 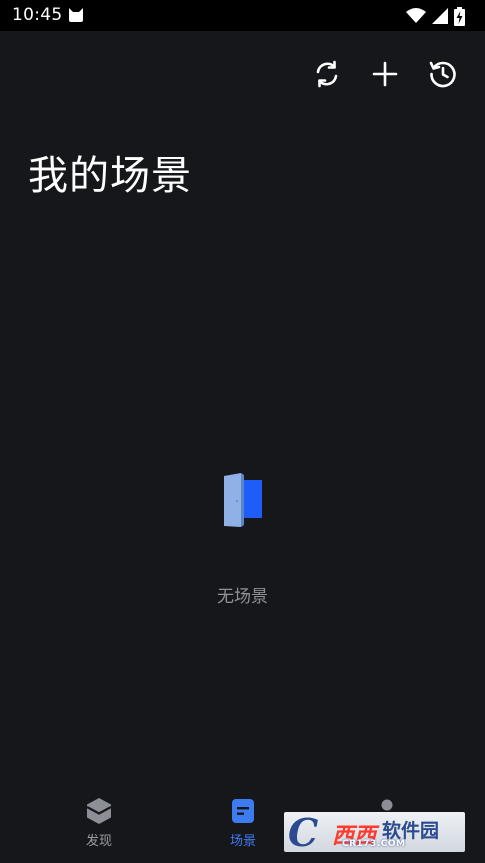 I want to click on wifi-icon, so click(x=416, y=15).